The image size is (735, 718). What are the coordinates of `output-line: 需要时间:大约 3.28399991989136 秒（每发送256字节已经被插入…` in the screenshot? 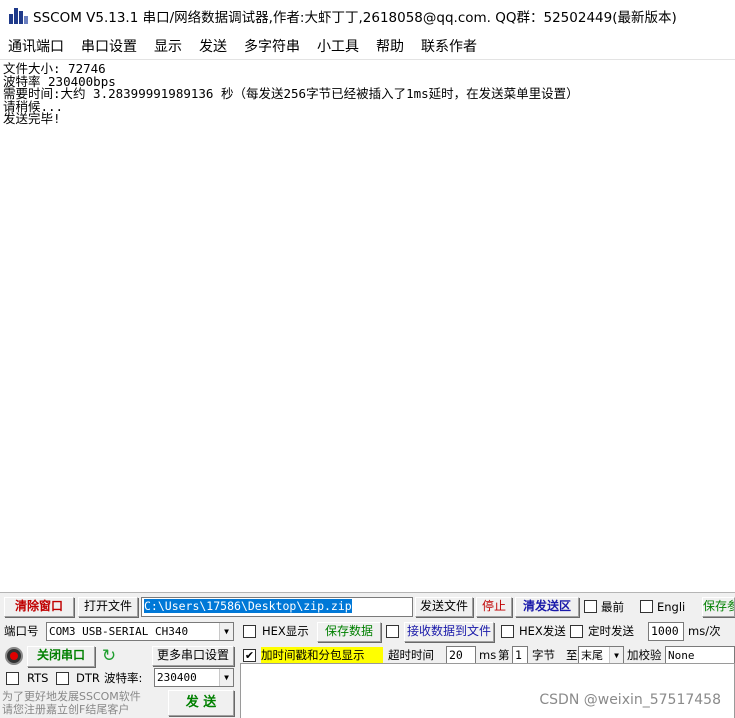 It's located at (291, 93).